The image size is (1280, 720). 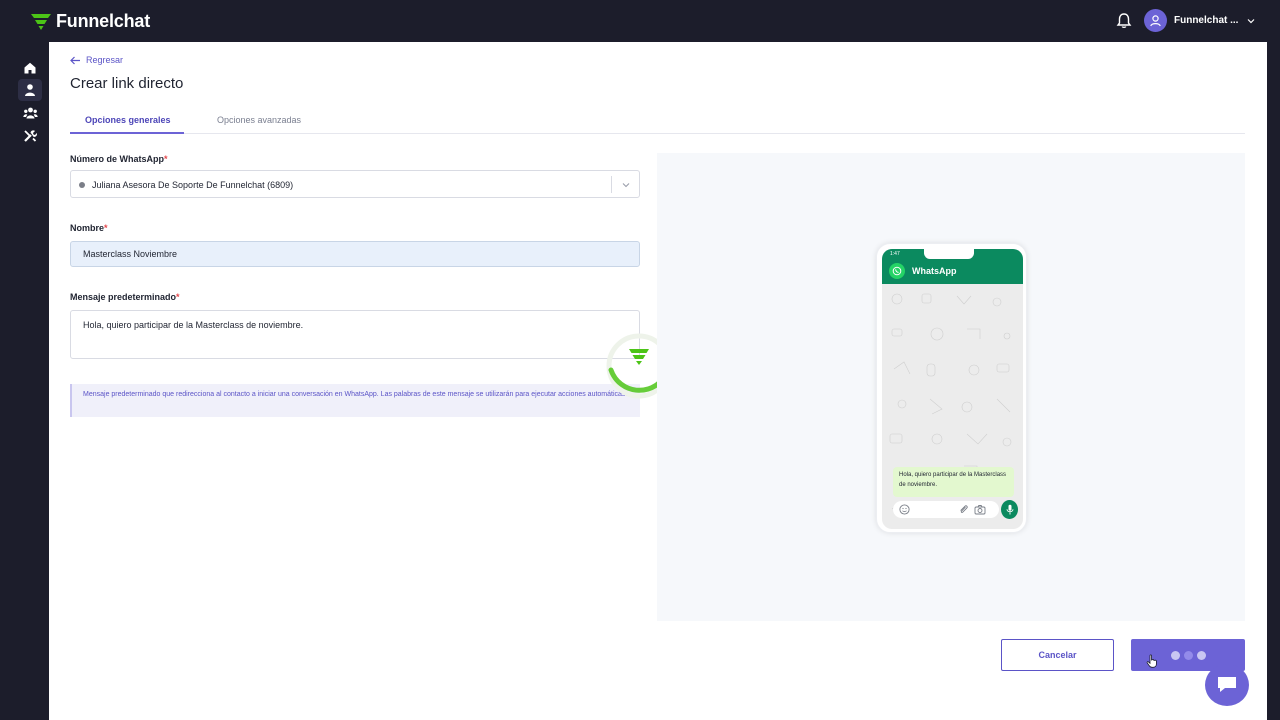 I want to click on back-link: Regresar, so click(x=96, y=60).